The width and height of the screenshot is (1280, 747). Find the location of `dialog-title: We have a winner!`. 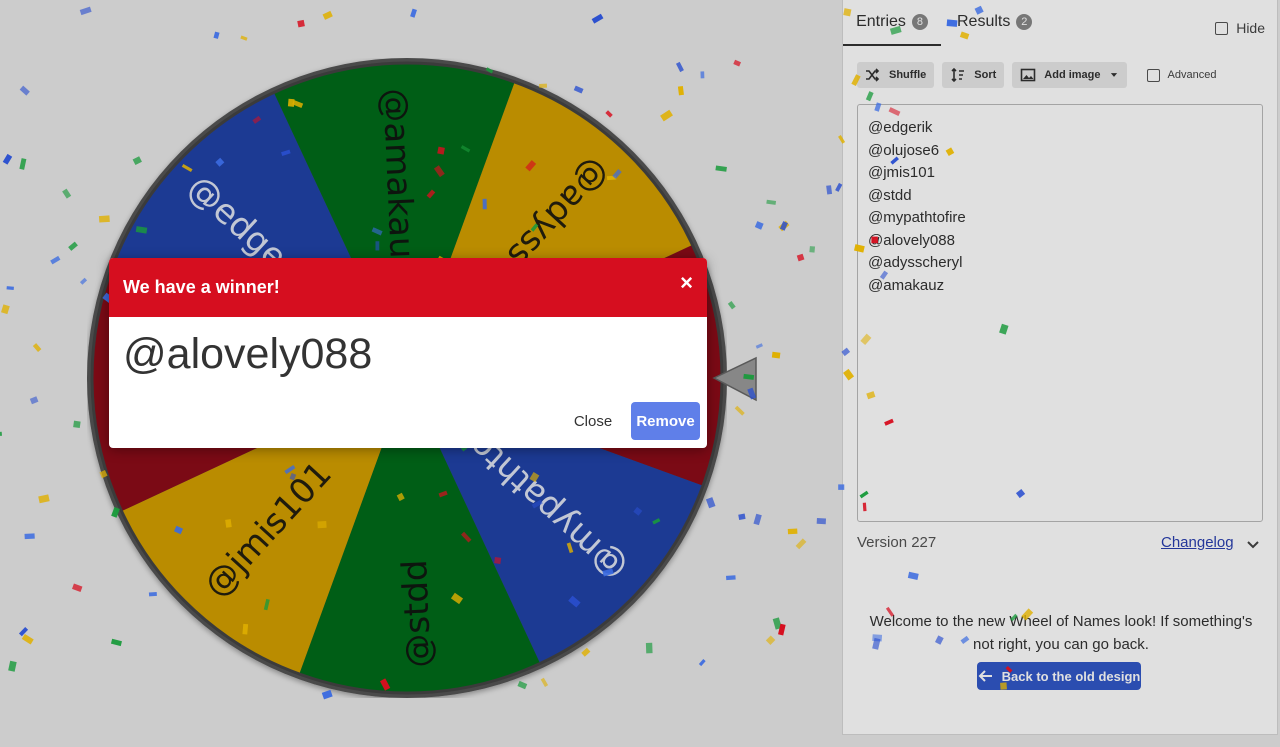

dialog-title: We have a winner! is located at coordinates (201, 287).